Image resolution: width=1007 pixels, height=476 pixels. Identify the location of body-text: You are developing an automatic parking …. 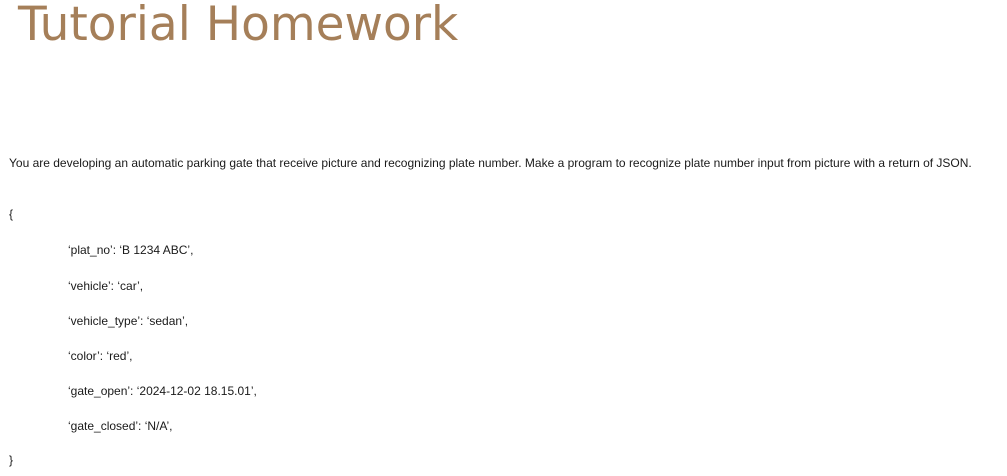
(496, 163).